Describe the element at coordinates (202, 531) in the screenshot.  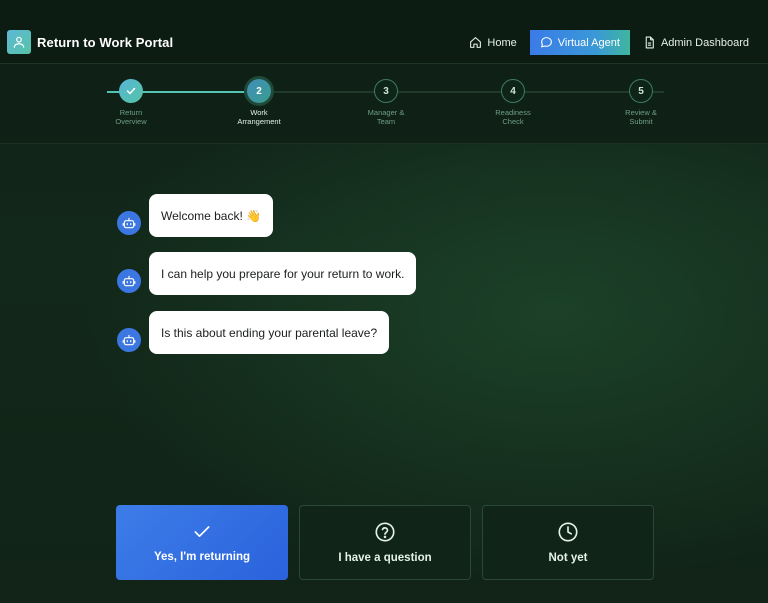
I see `check-icon` at that location.